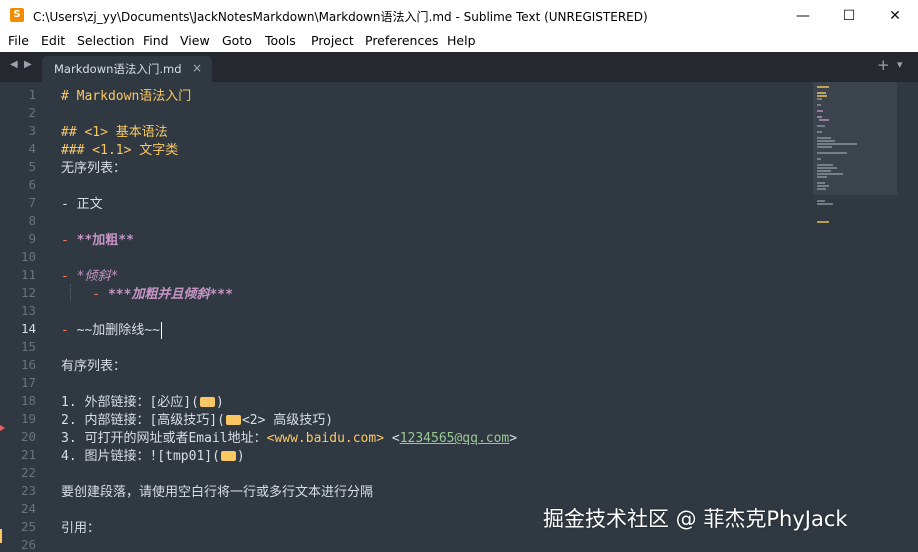 The height and width of the screenshot is (552, 918). What do you see at coordinates (82, 204) in the screenshot?
I see `code-line-7: - 正文` at bounding box center [82, 204].